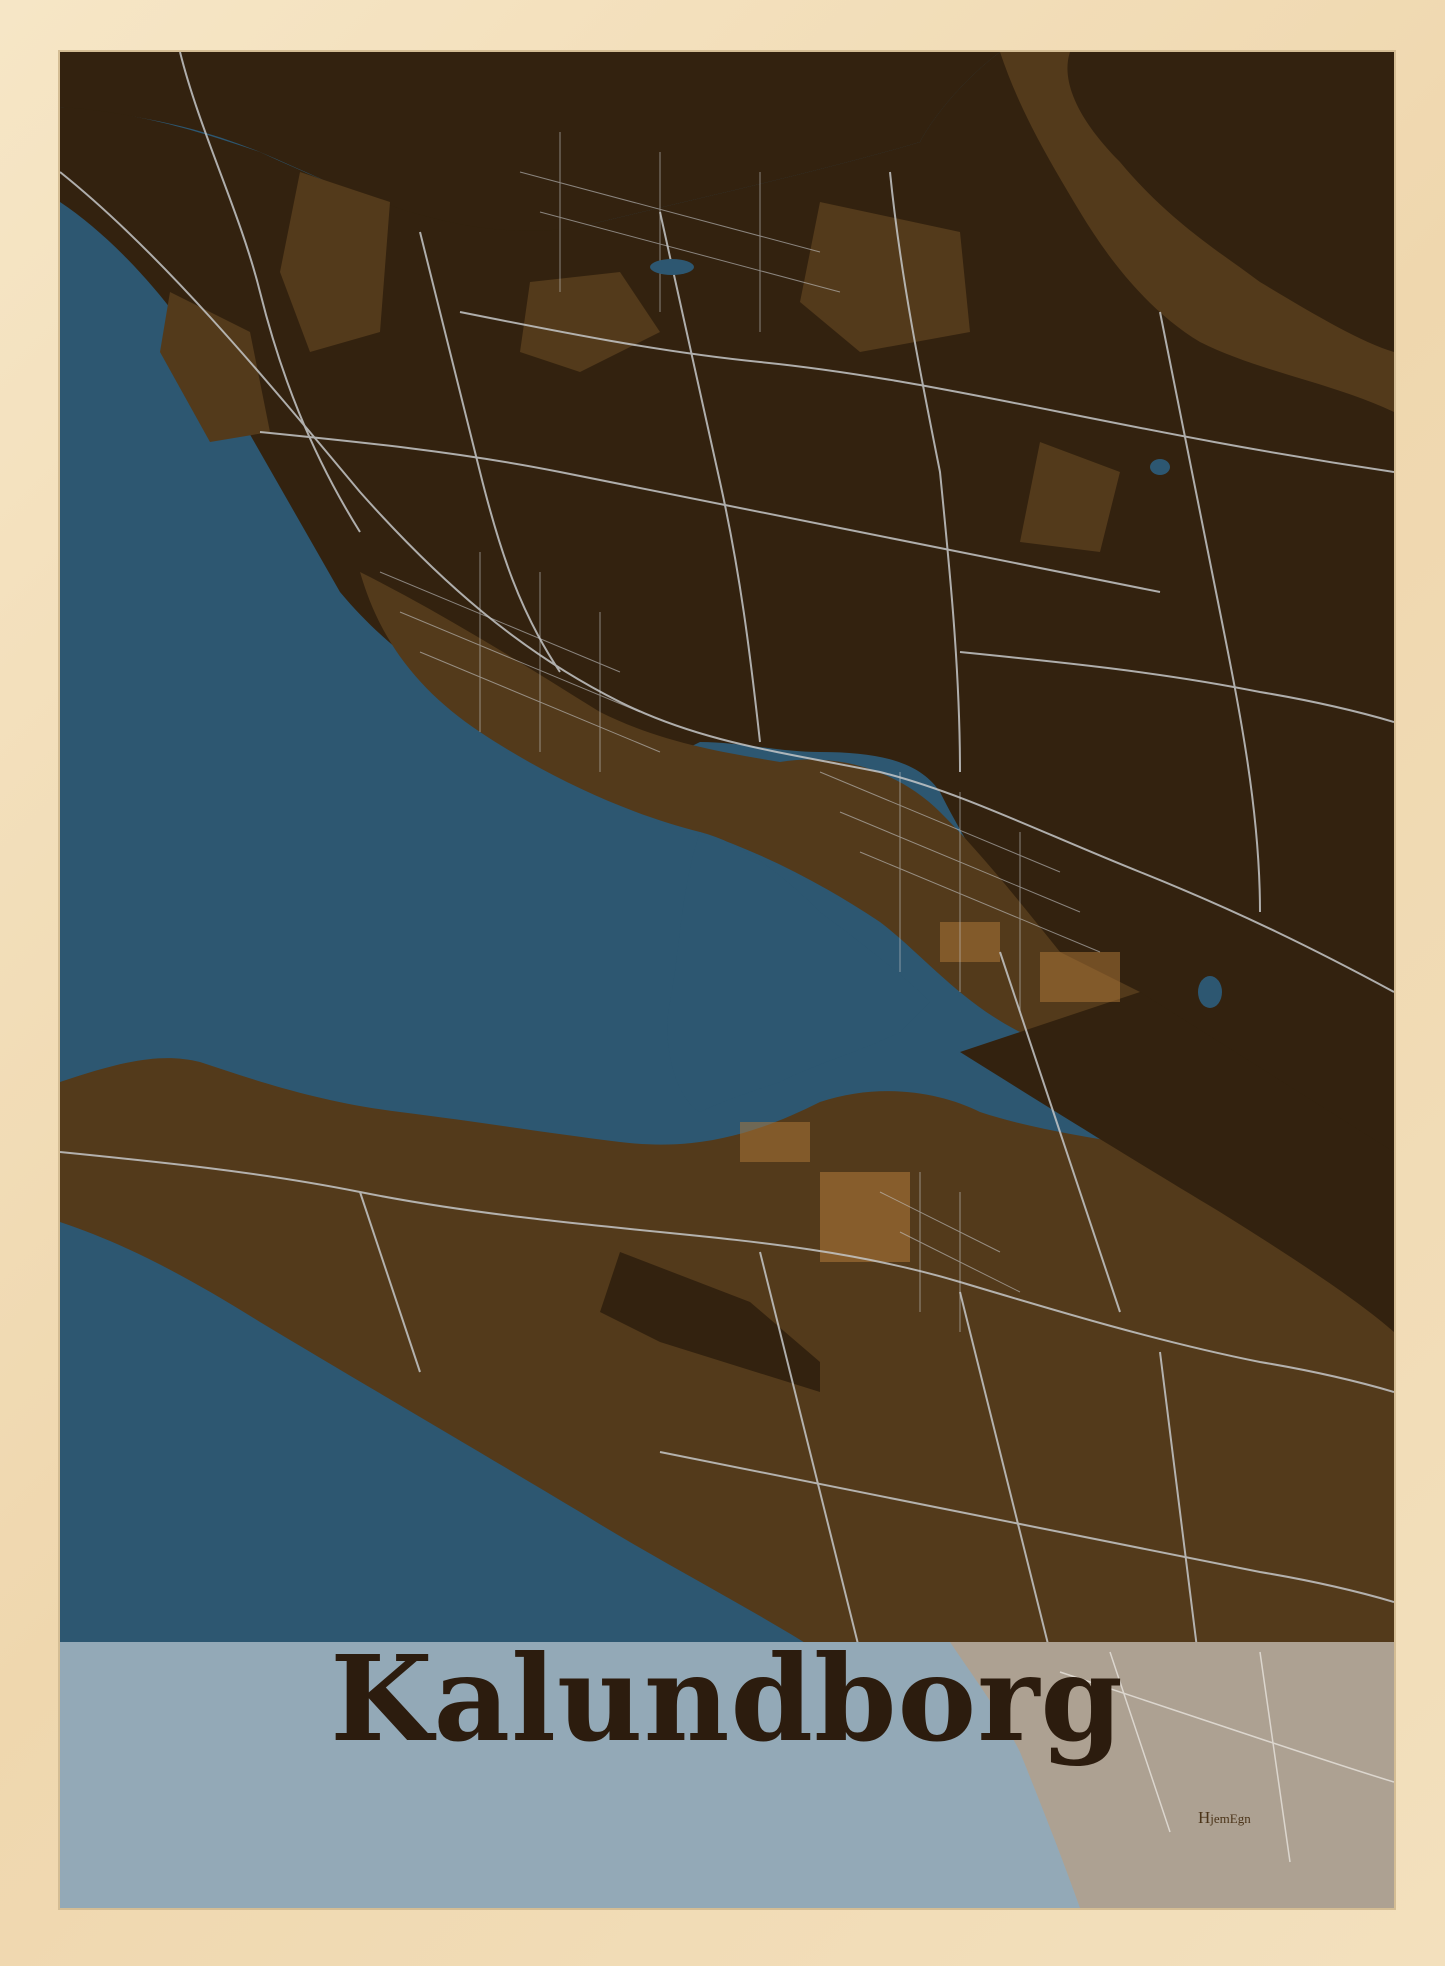 The height and width of the screenshot is (1966, 1445). Describe the element at coordinates (1230, 1818) in the screenshot. I see `brand-name: jemEgn` at that location.